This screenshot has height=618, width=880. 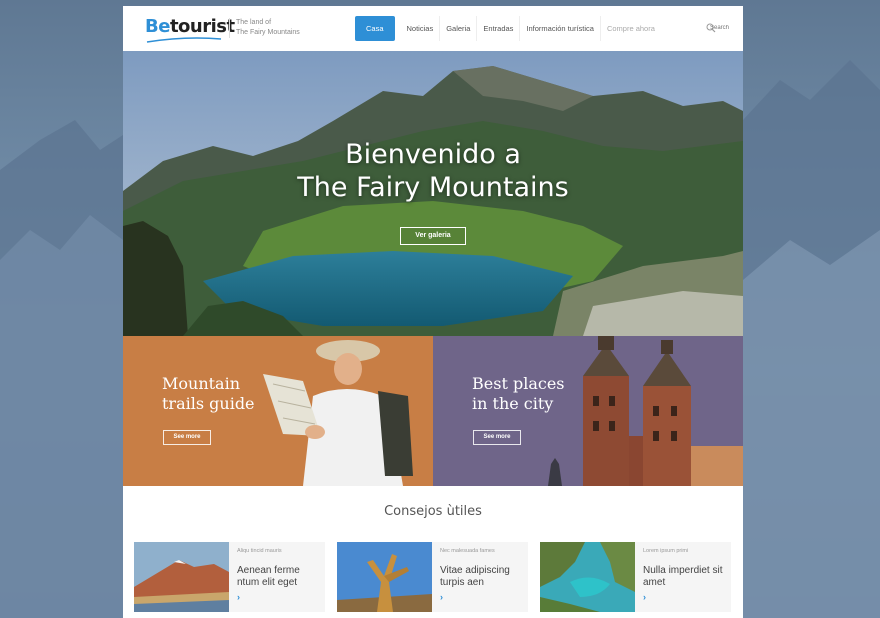 I want to click on promo-trails-title: Mountain trails guide, so click(x=208, y=394).